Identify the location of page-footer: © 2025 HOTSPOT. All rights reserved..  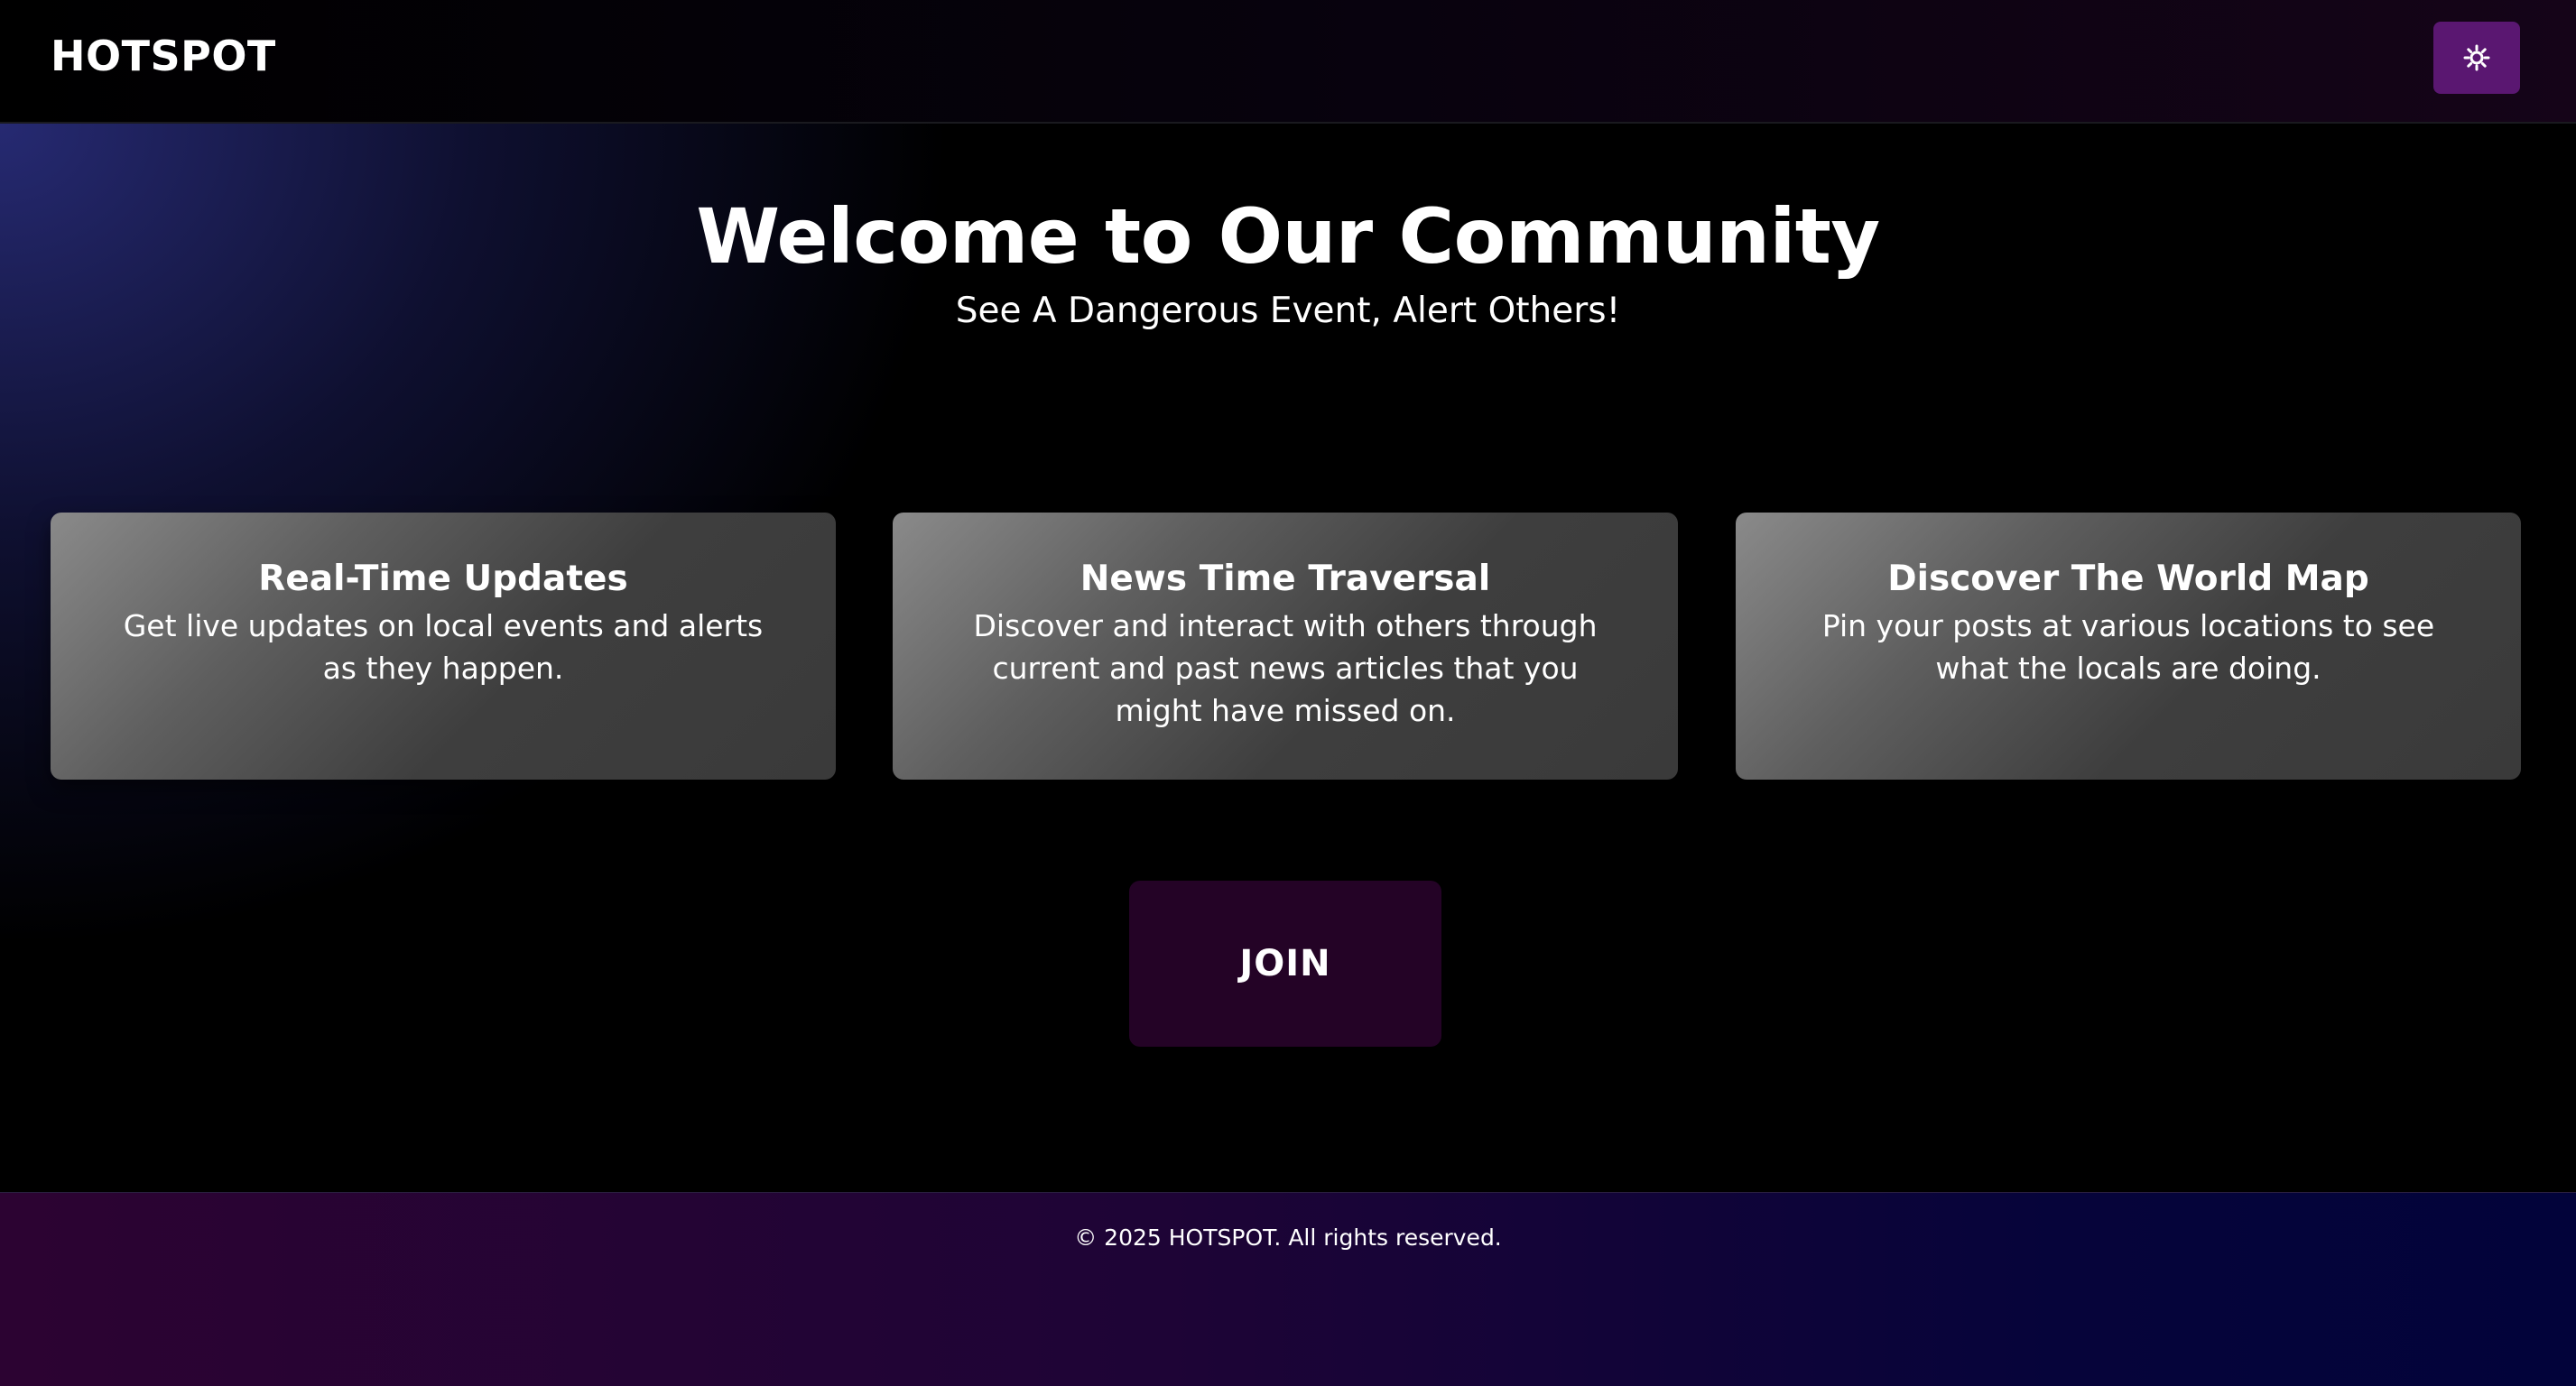
(1288, 1289).